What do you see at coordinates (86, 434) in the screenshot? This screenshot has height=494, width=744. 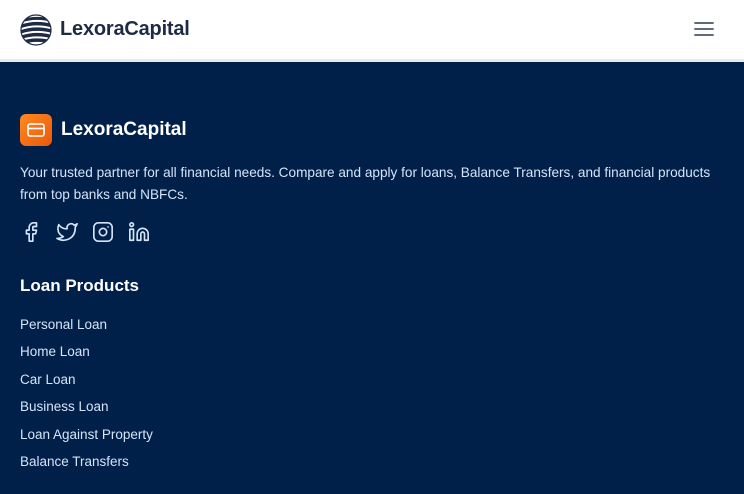 I see `loan-against-property-link: Loan Against Property` at bounding box center [86, 434].